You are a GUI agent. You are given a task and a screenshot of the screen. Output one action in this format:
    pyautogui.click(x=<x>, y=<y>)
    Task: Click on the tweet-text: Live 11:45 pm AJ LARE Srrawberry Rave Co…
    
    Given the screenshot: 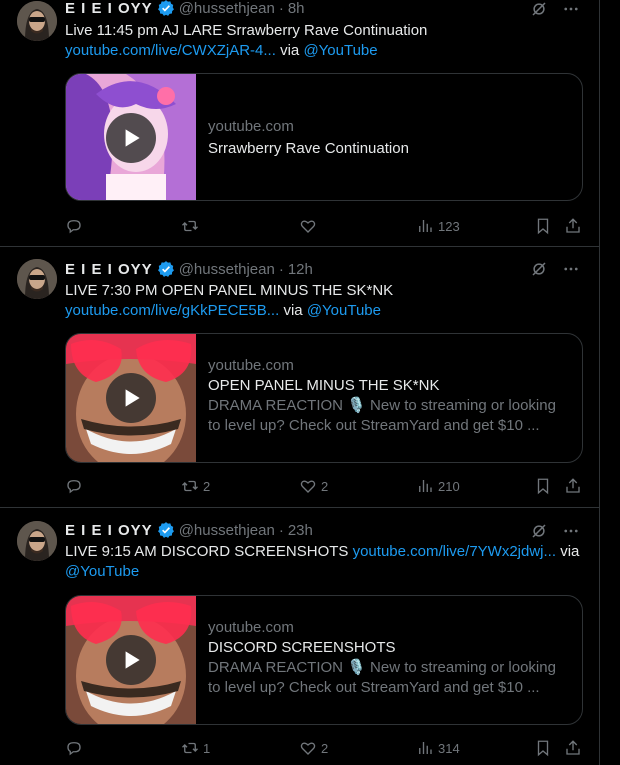 What is the action you would take?
    pyautogui.click(x=325, y=41)
    